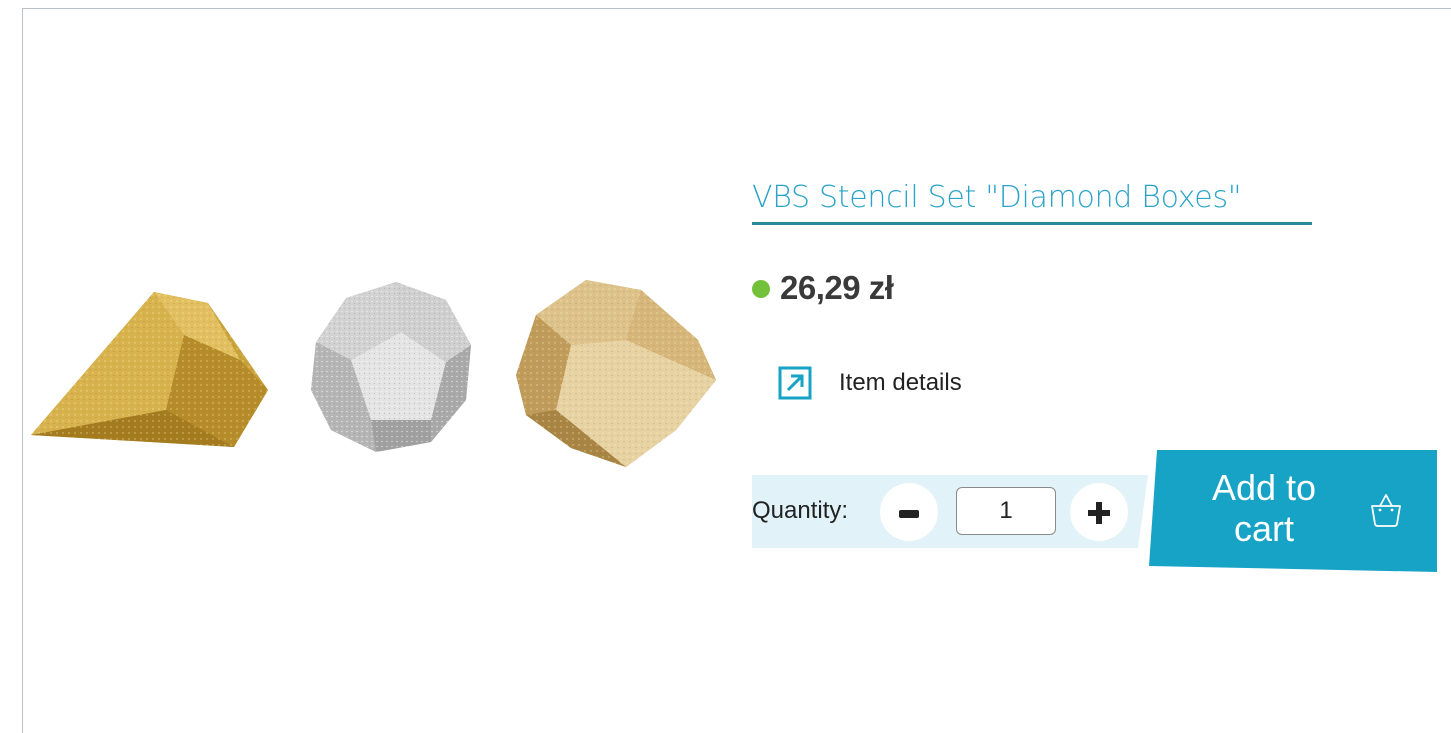  I want to click on item-details-label: Item details, so click(900, 382).